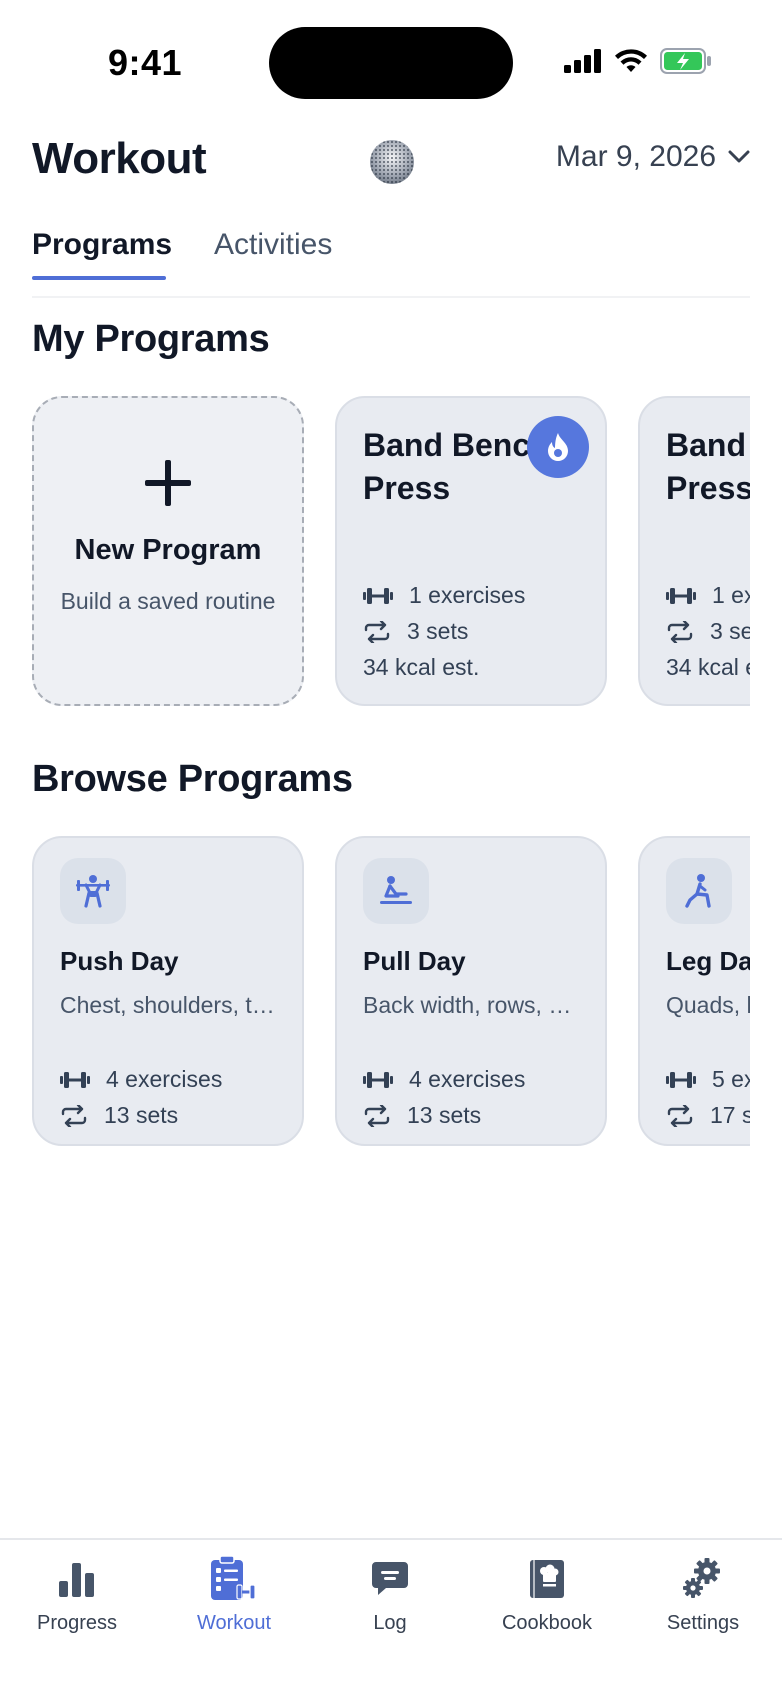  What do you see at coordinates (168, 483) in the screenshot?
I see `plus-icon` at bounding box center [168, 483].